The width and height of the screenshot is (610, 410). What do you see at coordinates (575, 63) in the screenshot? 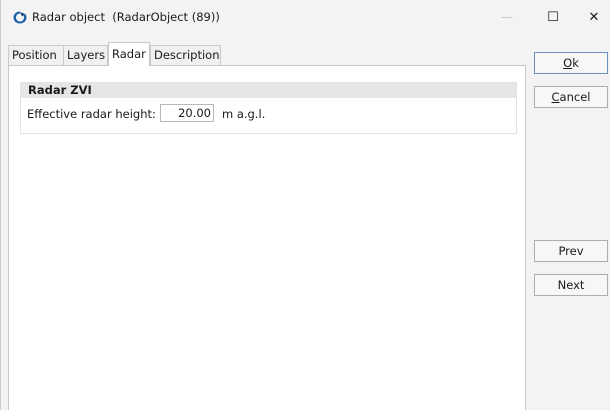
I see `ok-label: k` at bounding box center [575, 63].